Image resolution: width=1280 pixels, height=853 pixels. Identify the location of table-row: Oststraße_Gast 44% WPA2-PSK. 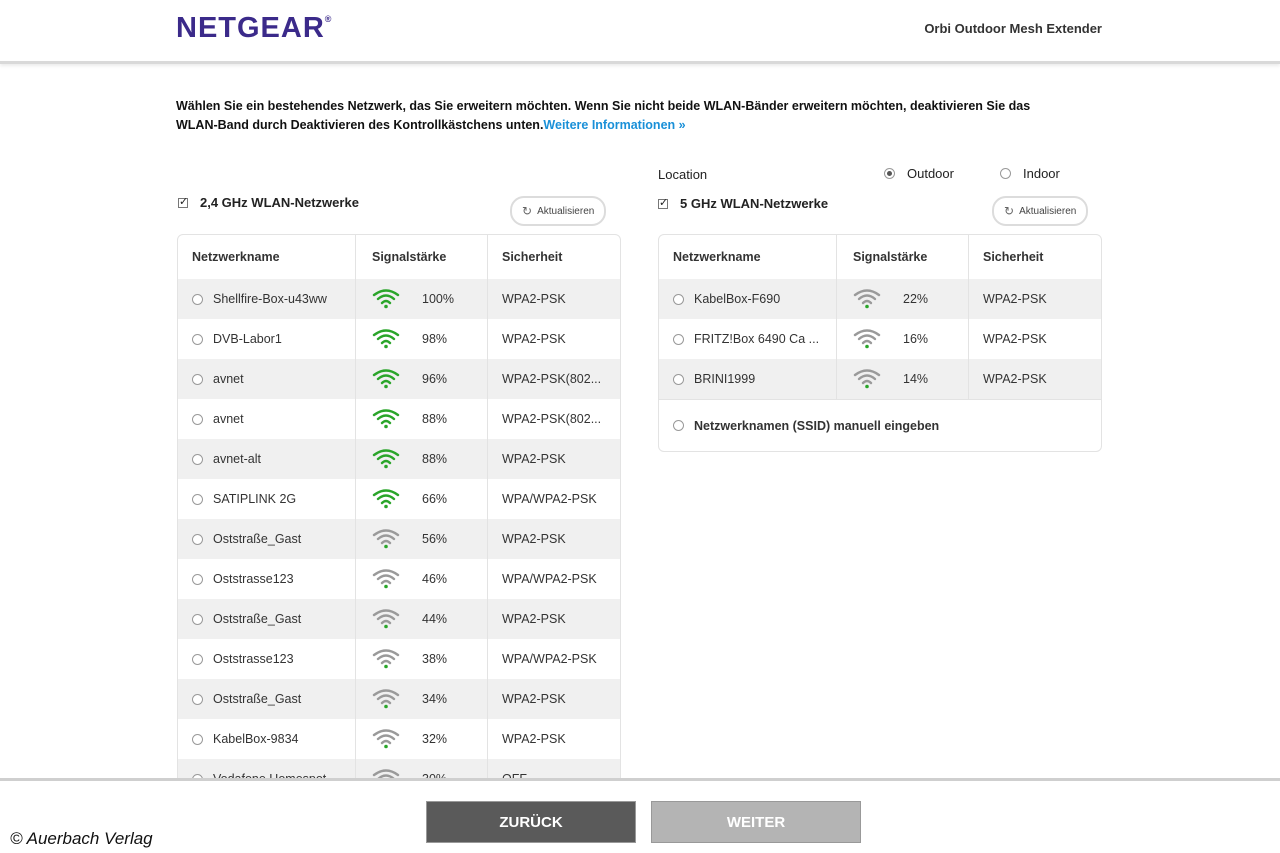
(399, 619).